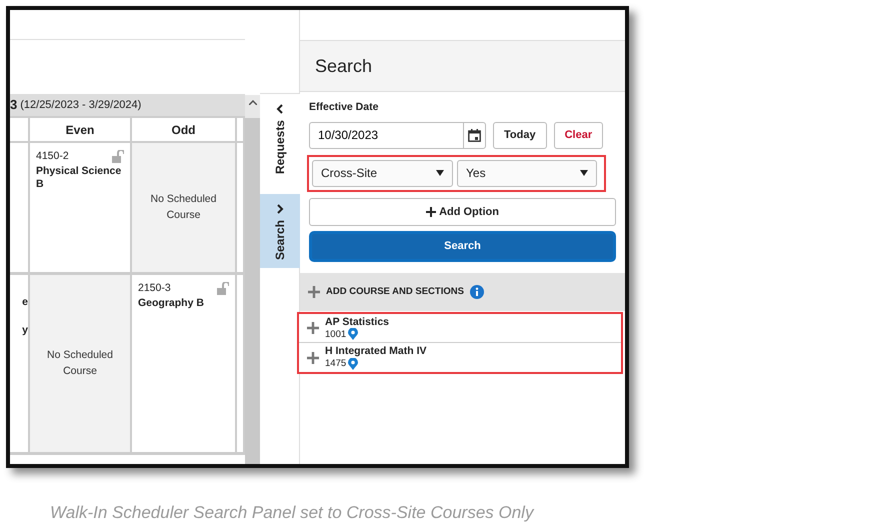 The image size is (887, 529). Describe the element at coordinates (353, 334) in the screenshot. I see `location-pin-icon` at that location.